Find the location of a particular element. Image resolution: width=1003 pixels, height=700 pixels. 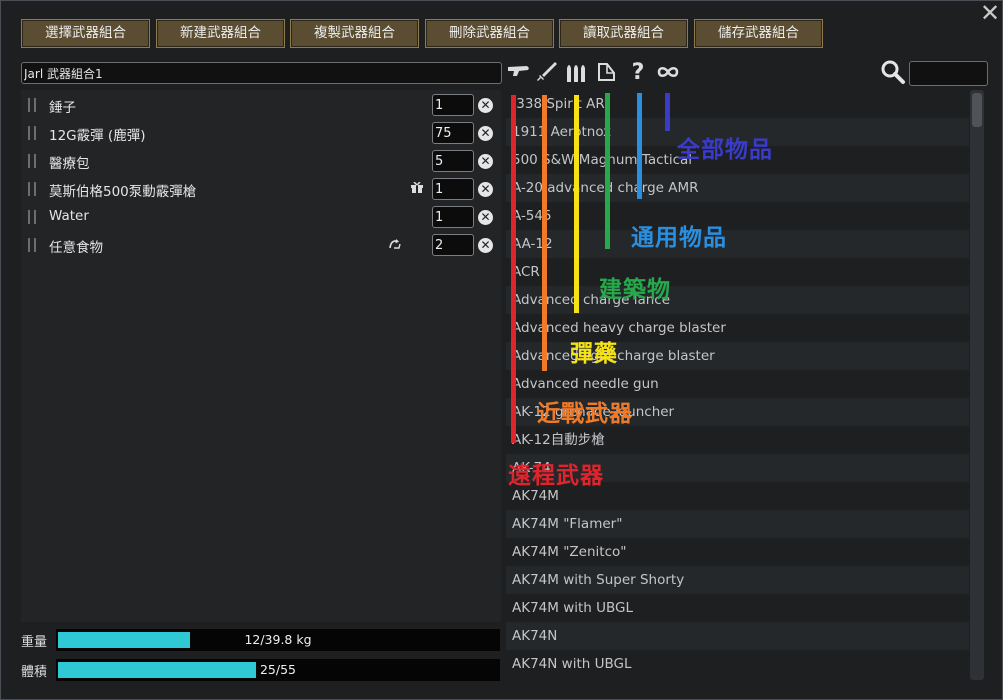

loadout-item-label: Water is located at coordinates (69, 216).